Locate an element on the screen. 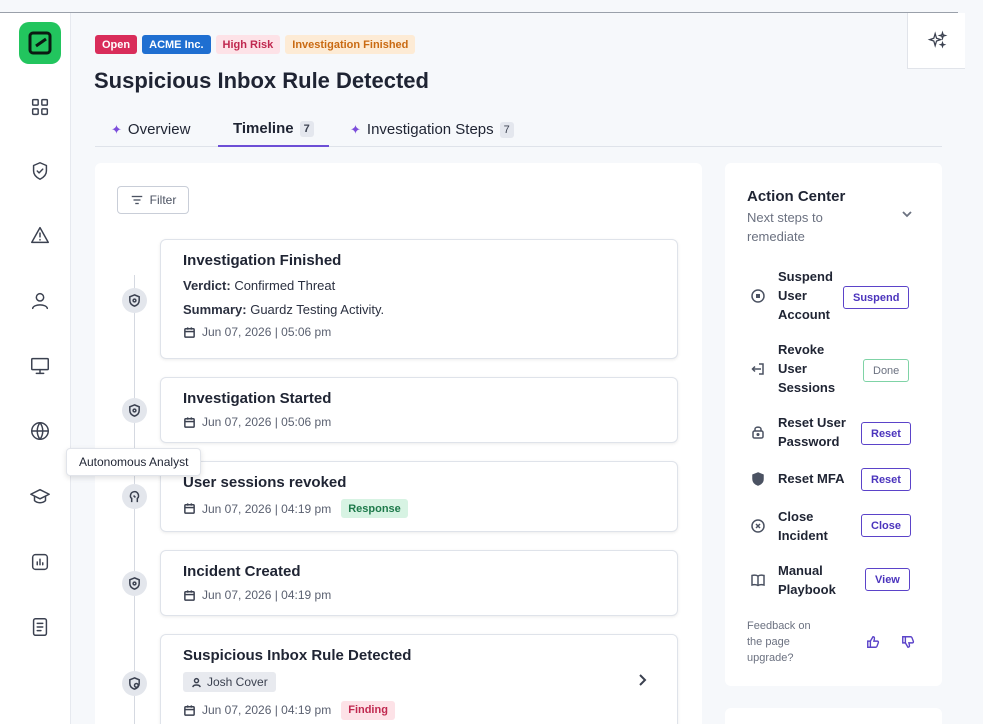 The height and width of the screenshot is (724, 983). sidebar is located at coordinates (35, 368).